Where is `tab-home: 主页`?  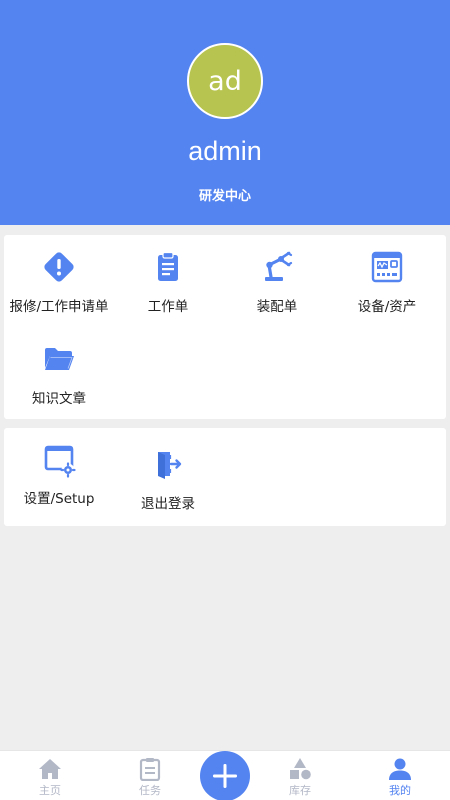 tab-home: 主页 is located at coordinates (50, 775).